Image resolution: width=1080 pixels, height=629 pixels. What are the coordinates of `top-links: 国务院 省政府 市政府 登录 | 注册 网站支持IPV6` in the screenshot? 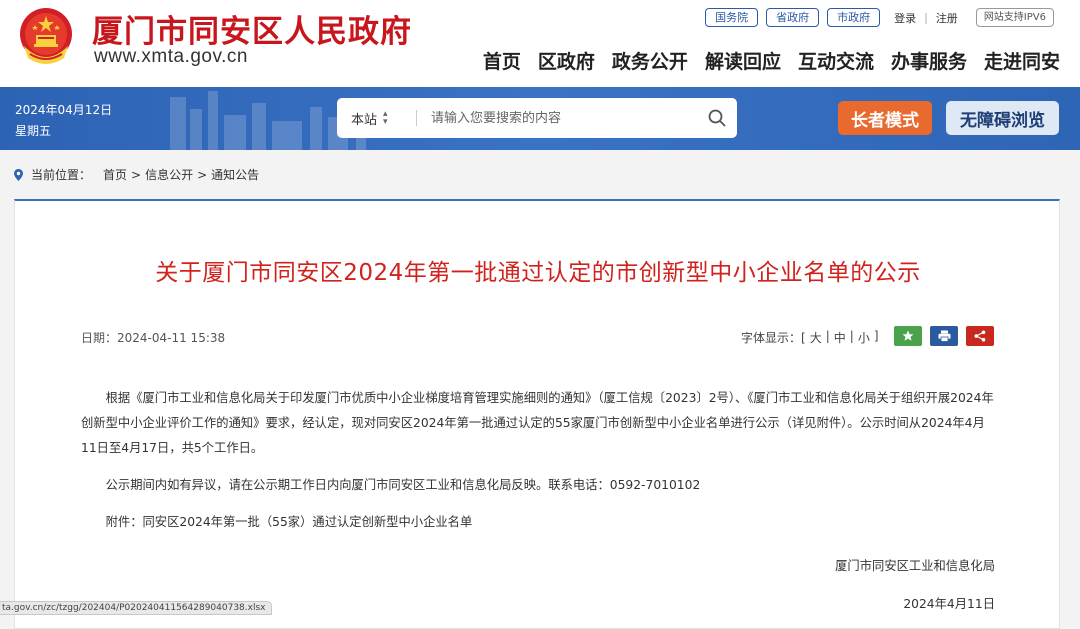 It's located at (879, 17).